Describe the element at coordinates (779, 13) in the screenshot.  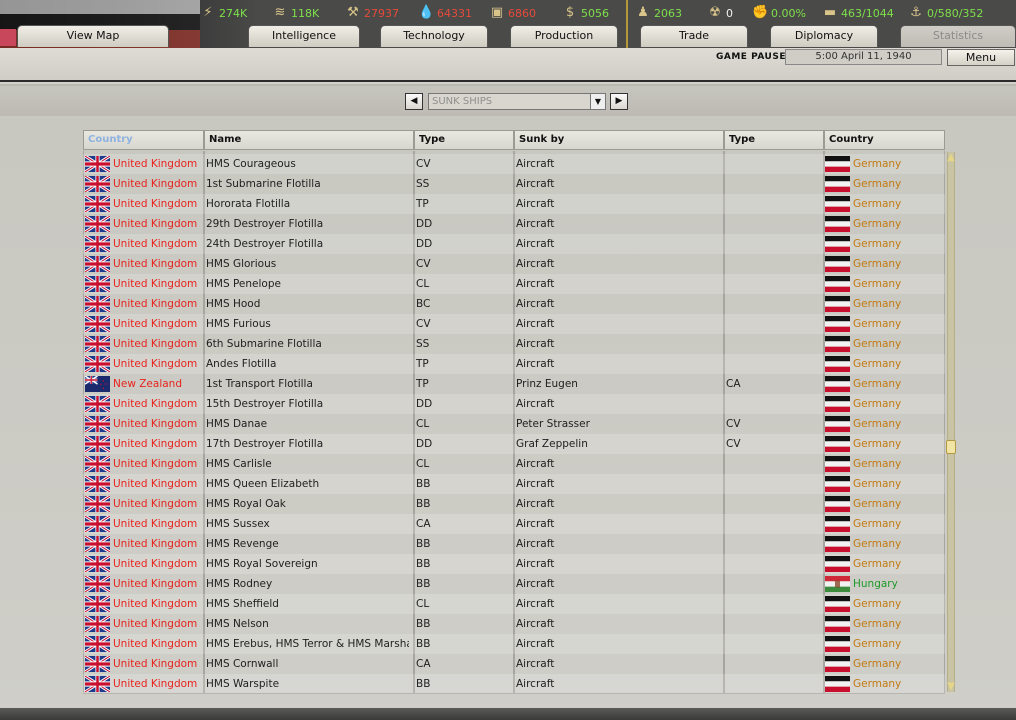
I see `resource-dissent: ✊ 0.00%` at that location.